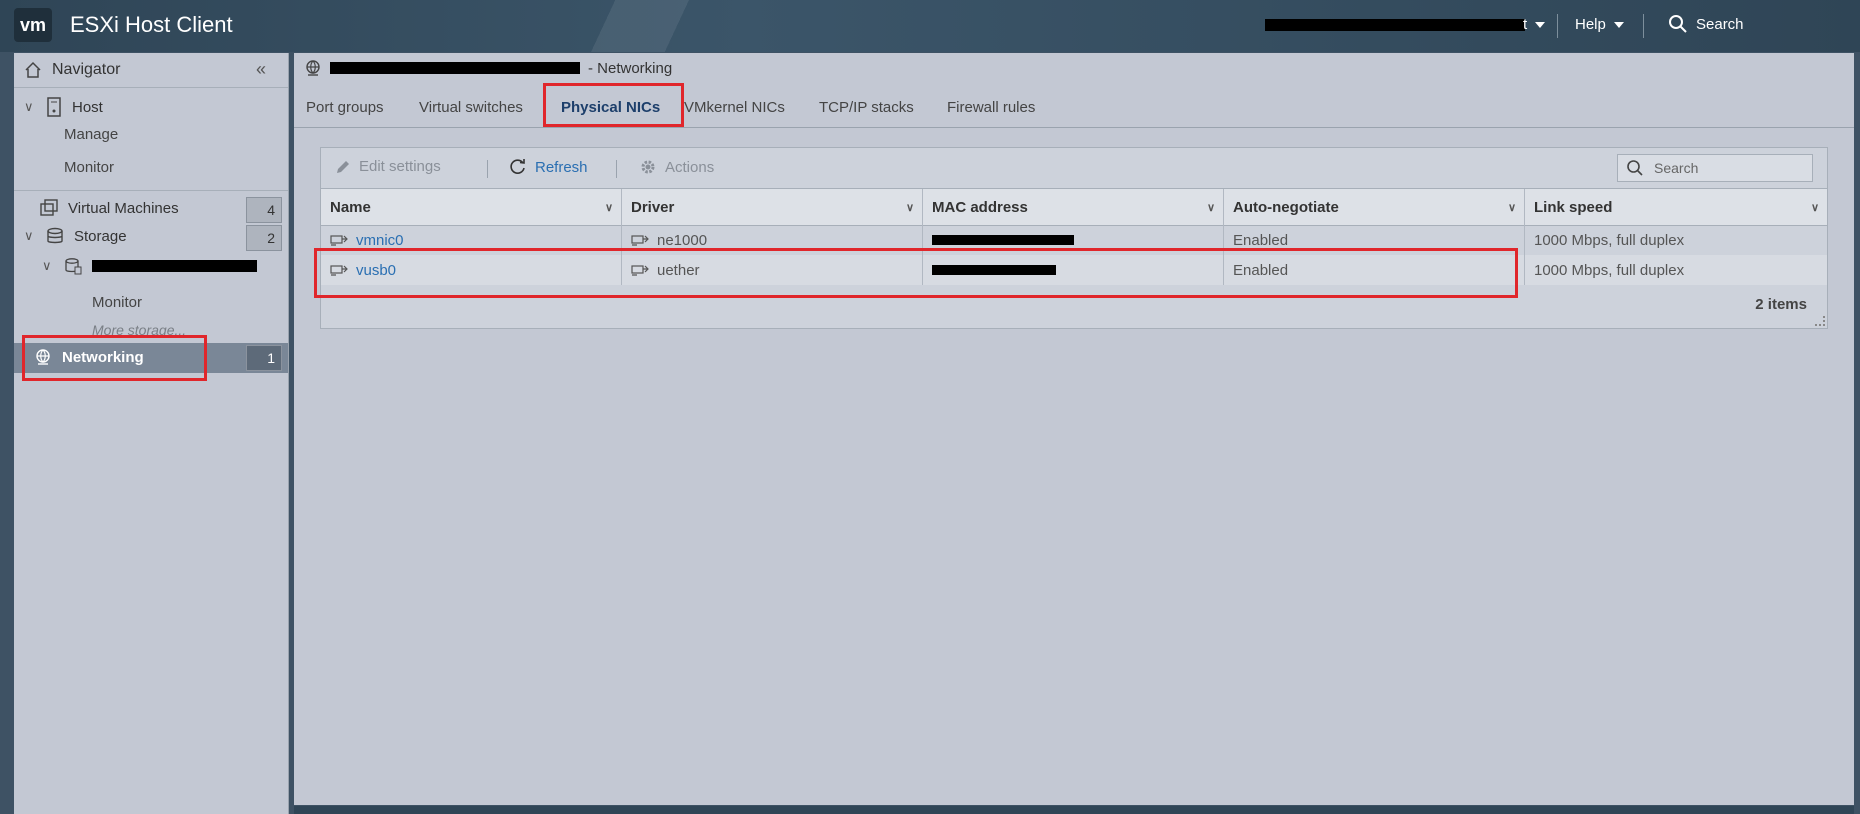 The image size is (1860, 814). Describe the element at coordinates (343, 166) in the screenshot. I see `pencil-icon` at that location.